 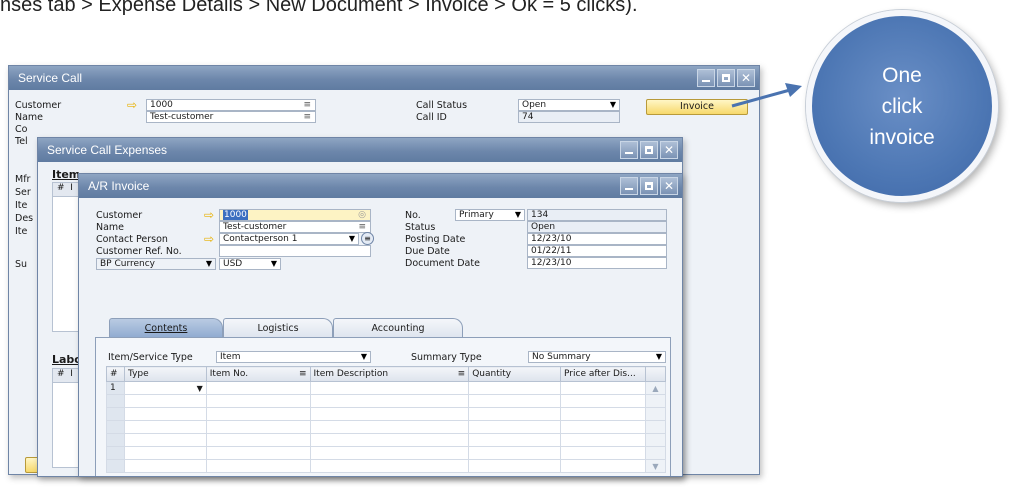 I want to click on column-header-row-number: #, so click(x=115, y=374).